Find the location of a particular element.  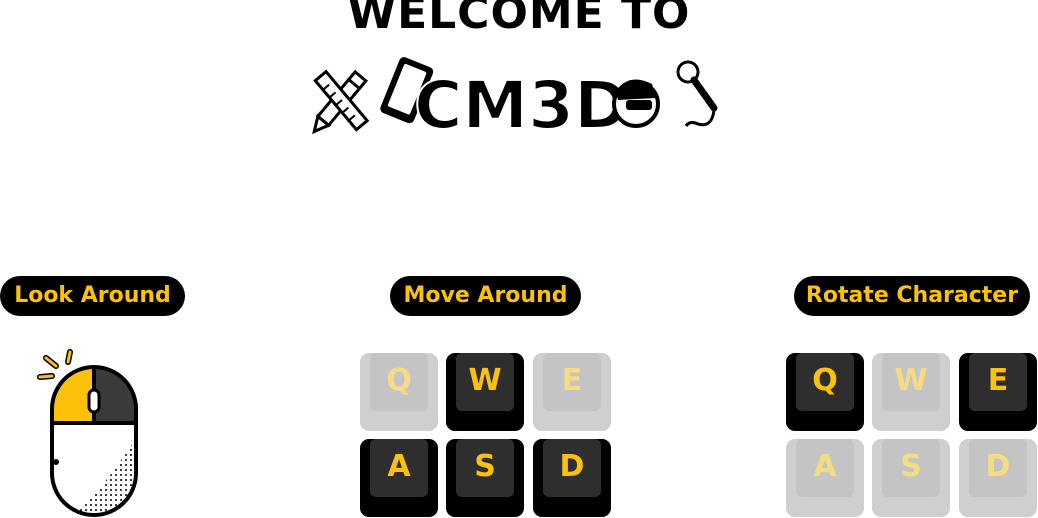

move-key-s: S is located at coordinates (485, 478).